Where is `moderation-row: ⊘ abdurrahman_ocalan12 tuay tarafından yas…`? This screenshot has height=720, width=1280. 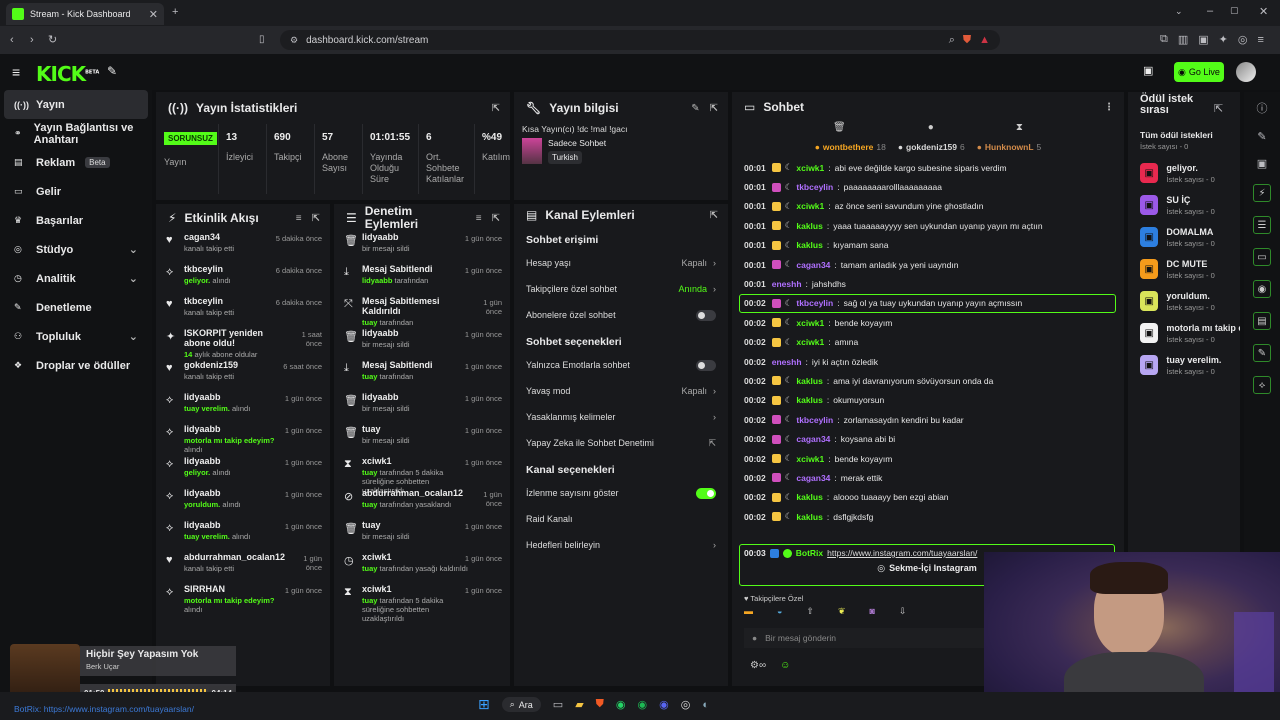
moderation-row: ⊘ abdurrahman_ocalan12 tuay tarafından yas… is located at coordinates (422, 504).